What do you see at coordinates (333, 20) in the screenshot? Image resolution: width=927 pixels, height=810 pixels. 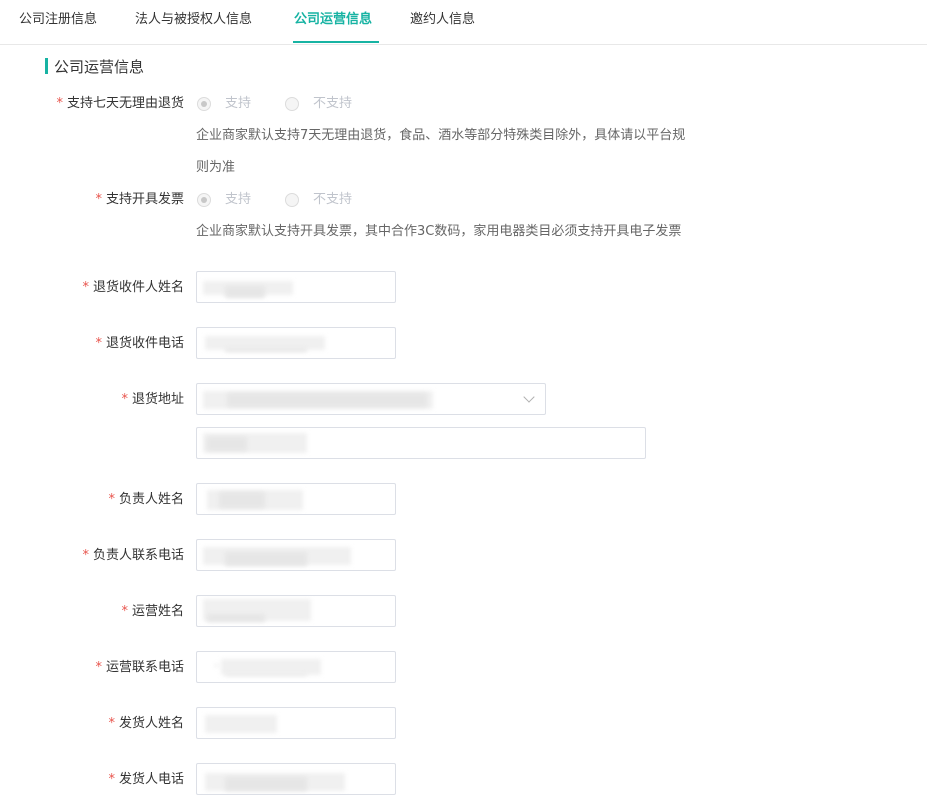 I see `tab-company-operations: 公司运营信息` at bounding box center [333, 20].